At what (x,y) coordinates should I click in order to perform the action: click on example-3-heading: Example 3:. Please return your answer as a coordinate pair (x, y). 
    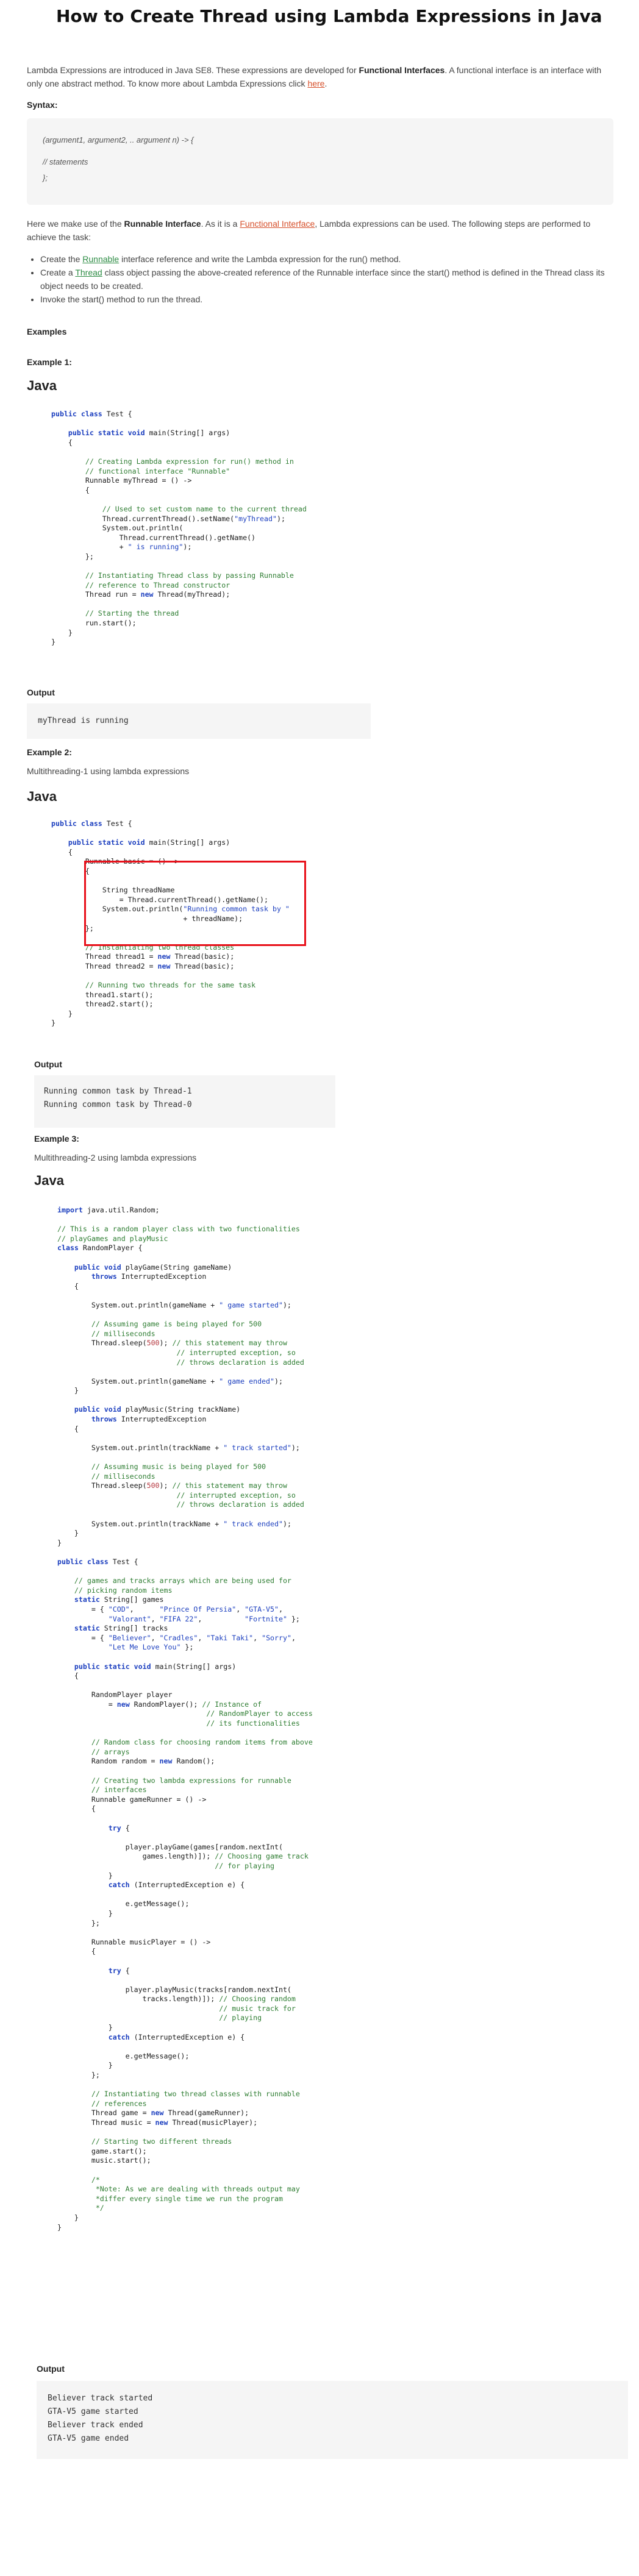
    Looking at the image, I should click on (56, 1139).